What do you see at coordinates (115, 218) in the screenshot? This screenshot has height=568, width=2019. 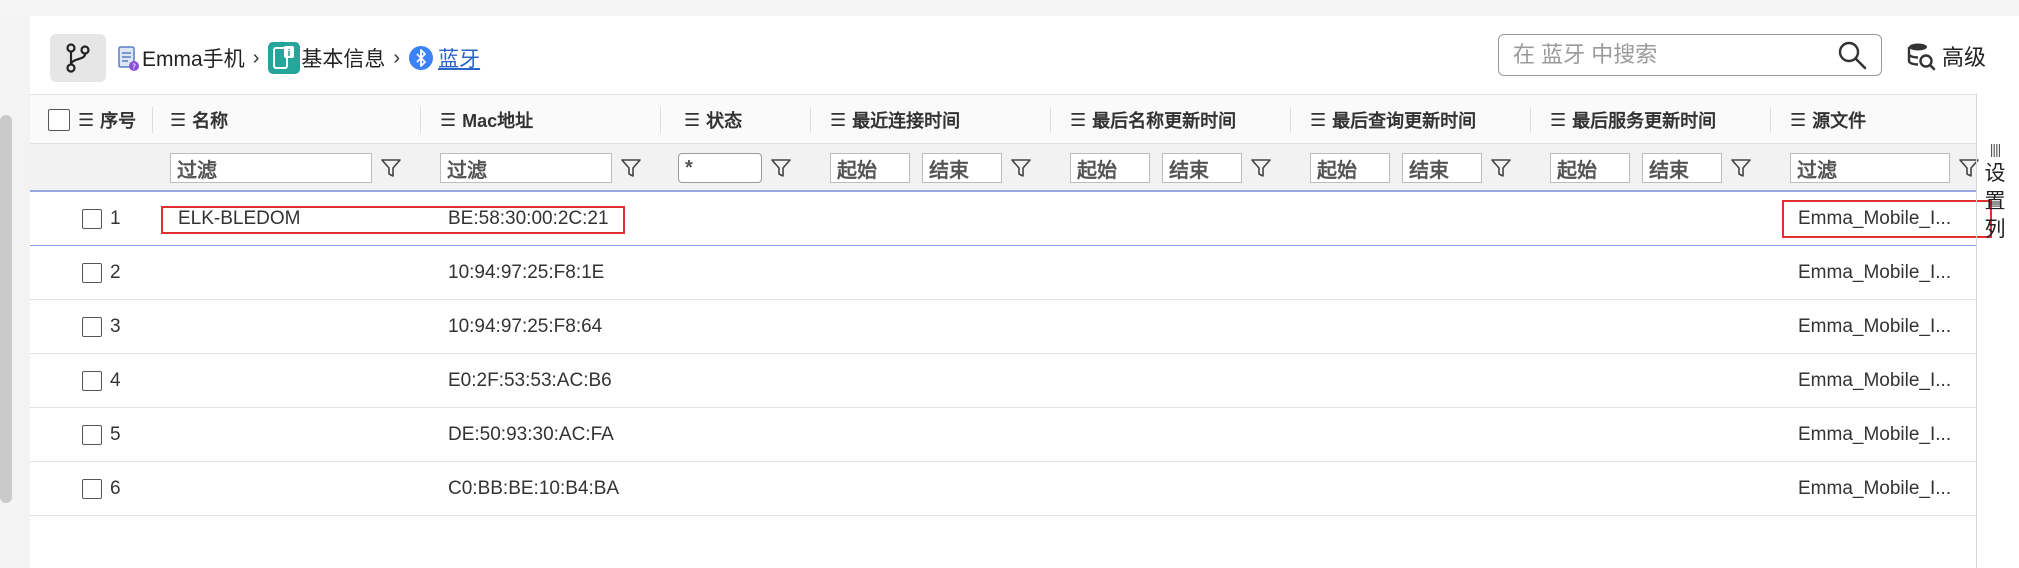 I see `row-number: 1` at bounding box center [115, 218].